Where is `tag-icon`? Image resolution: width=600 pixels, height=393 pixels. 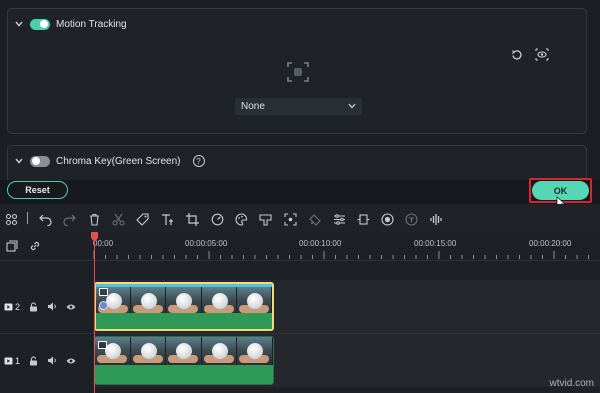
tag-icon is located at coordinates (142, 219).